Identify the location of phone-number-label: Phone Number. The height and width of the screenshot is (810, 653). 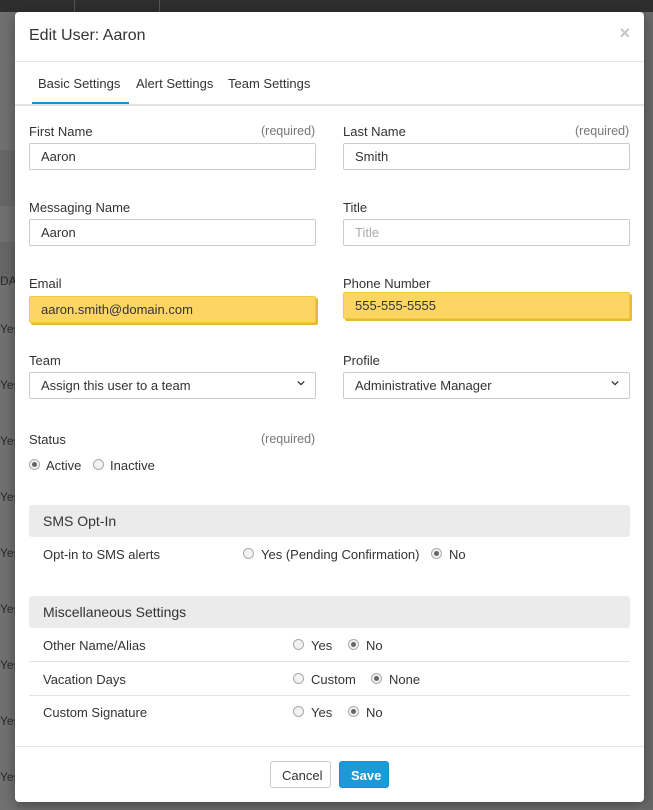
(387, 283).